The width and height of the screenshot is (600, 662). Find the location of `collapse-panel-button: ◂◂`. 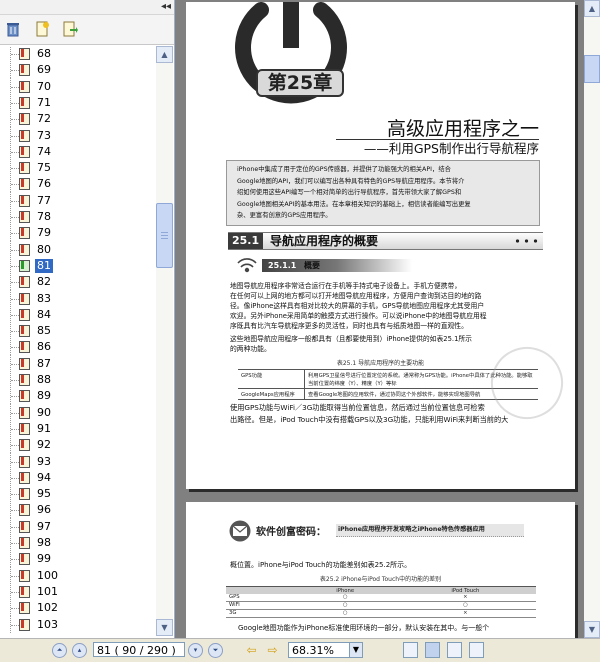

collapse-panel-button: ◂◂ is located at coordinates (166, 6).